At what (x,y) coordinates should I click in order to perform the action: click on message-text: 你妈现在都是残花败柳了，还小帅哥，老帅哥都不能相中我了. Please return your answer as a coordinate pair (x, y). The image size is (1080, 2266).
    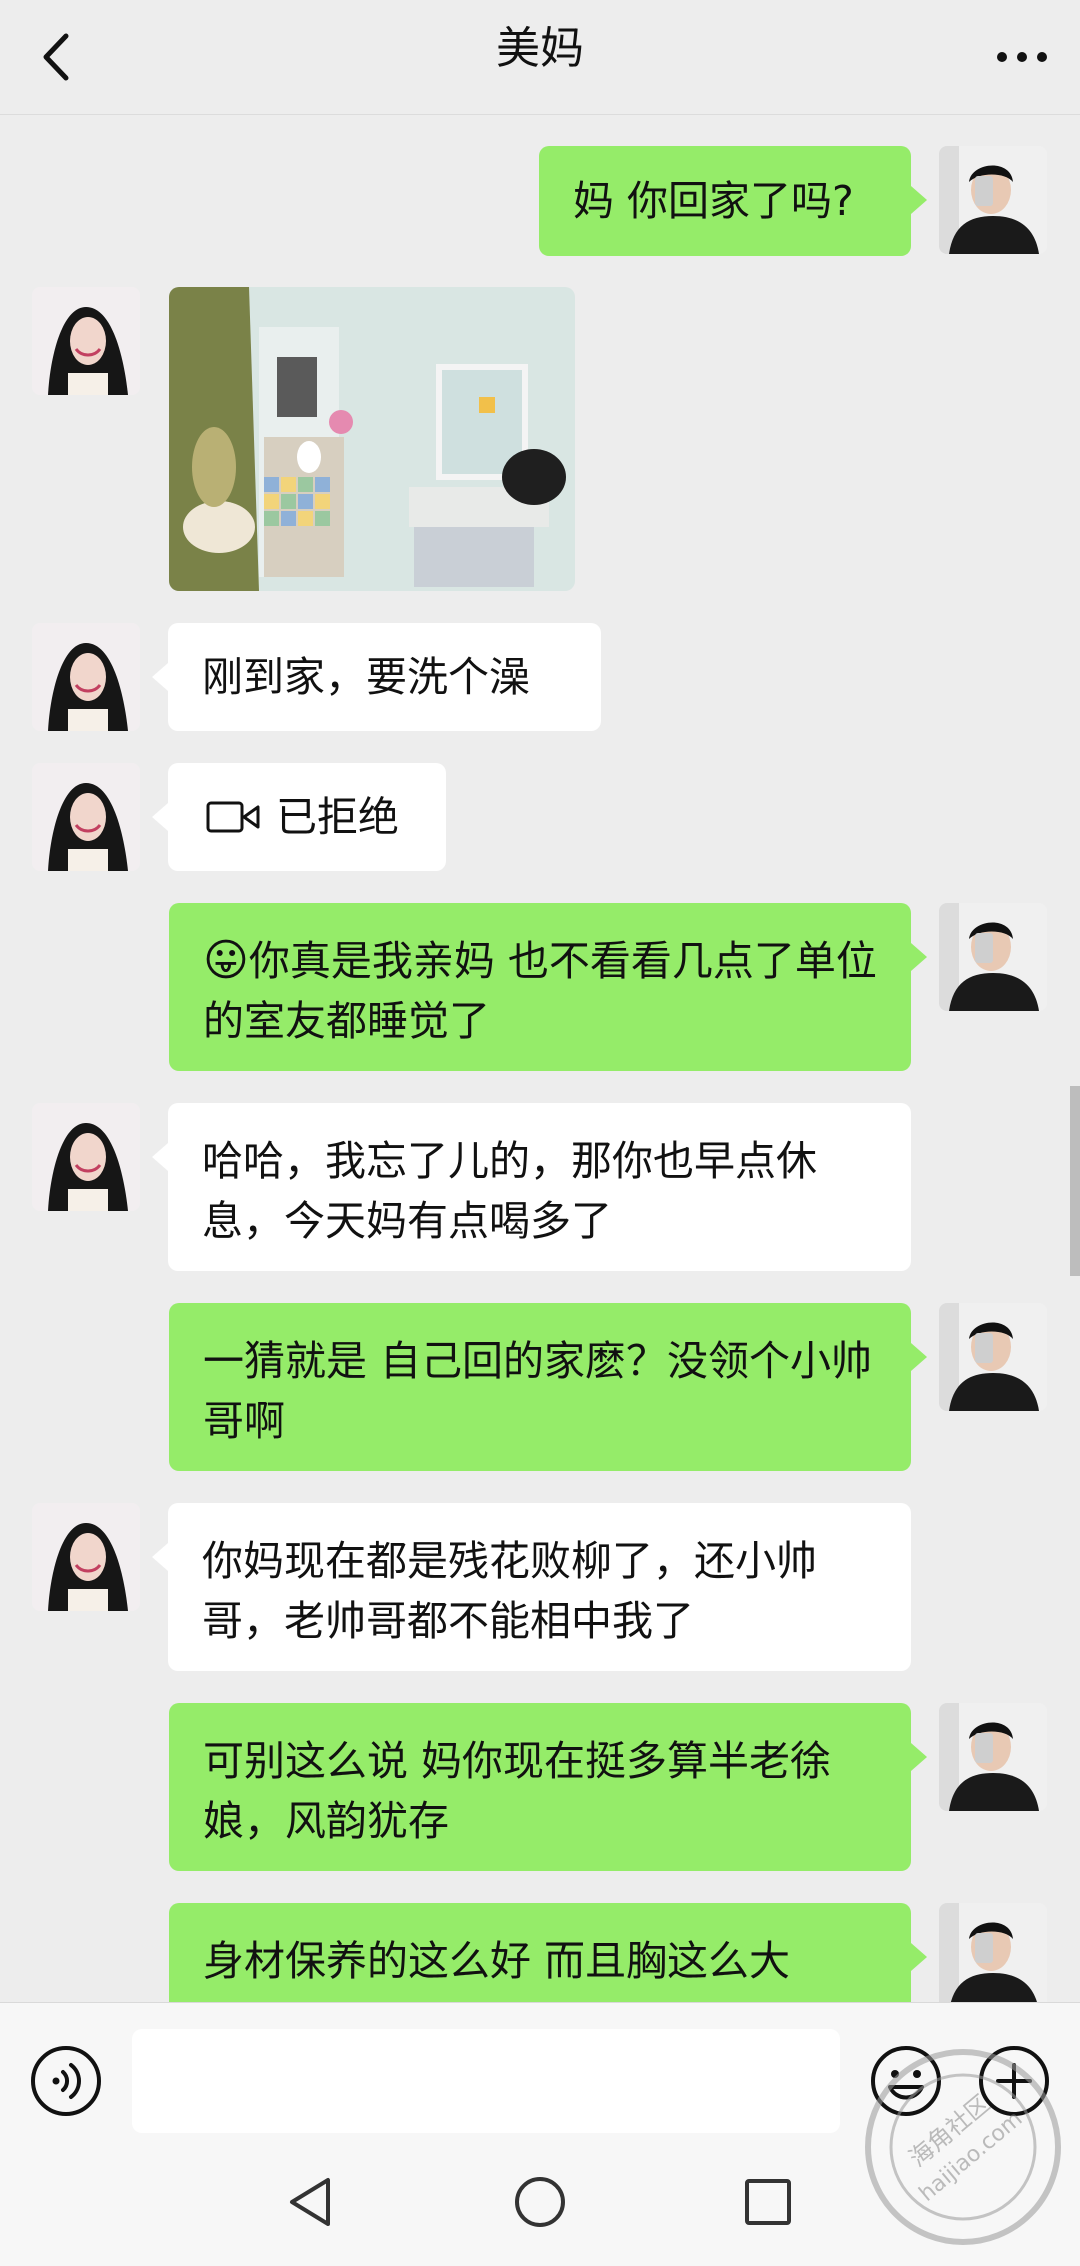
    Looking at the image, I should click on (509, 1591).